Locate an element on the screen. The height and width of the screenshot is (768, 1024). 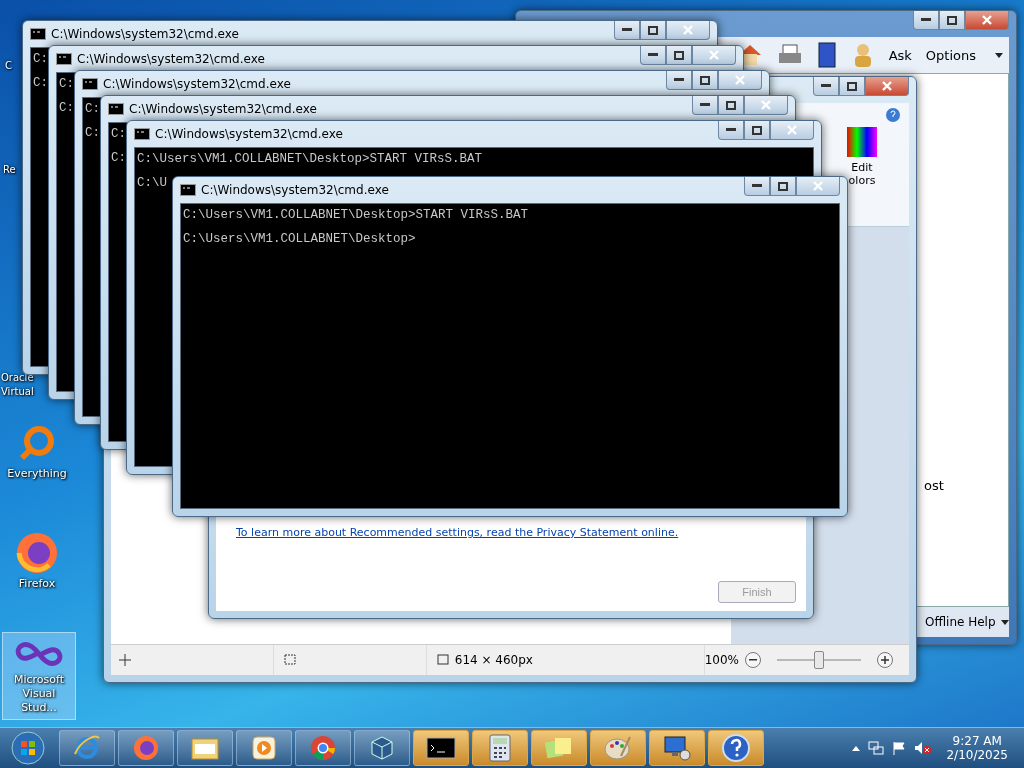
zoom-slider-thumb is located at coordinates (819, 660).